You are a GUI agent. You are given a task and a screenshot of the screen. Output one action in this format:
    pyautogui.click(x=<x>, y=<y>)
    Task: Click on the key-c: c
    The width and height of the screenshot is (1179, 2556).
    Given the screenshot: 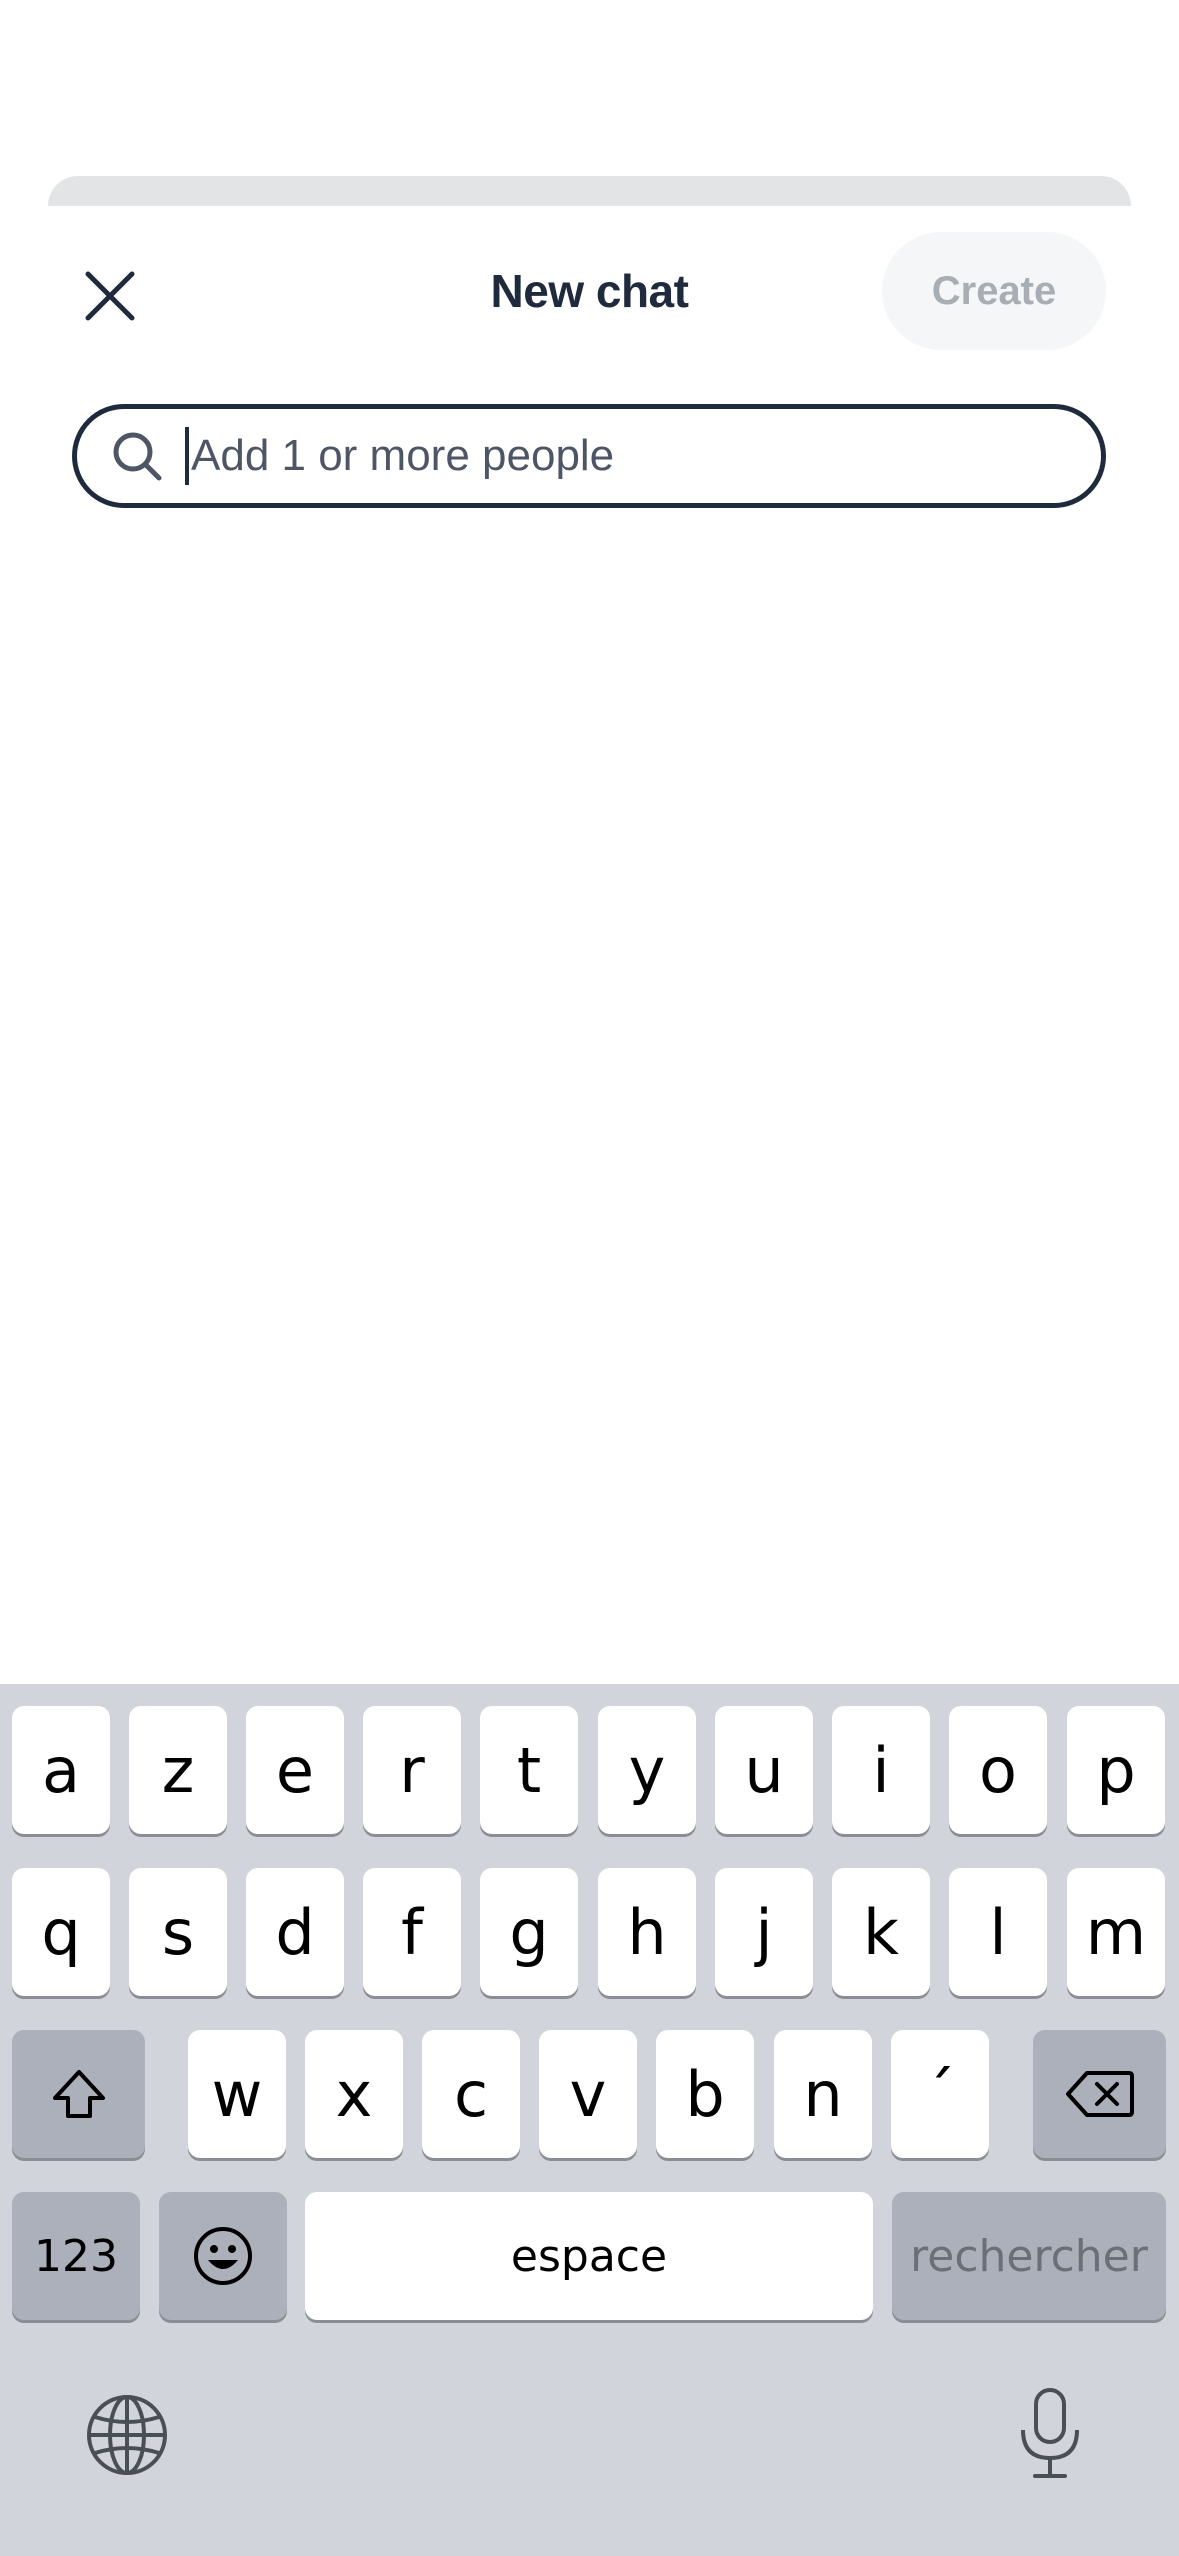 What is the action you would take?
    pyautogui.click(x=471, y=2094)
    